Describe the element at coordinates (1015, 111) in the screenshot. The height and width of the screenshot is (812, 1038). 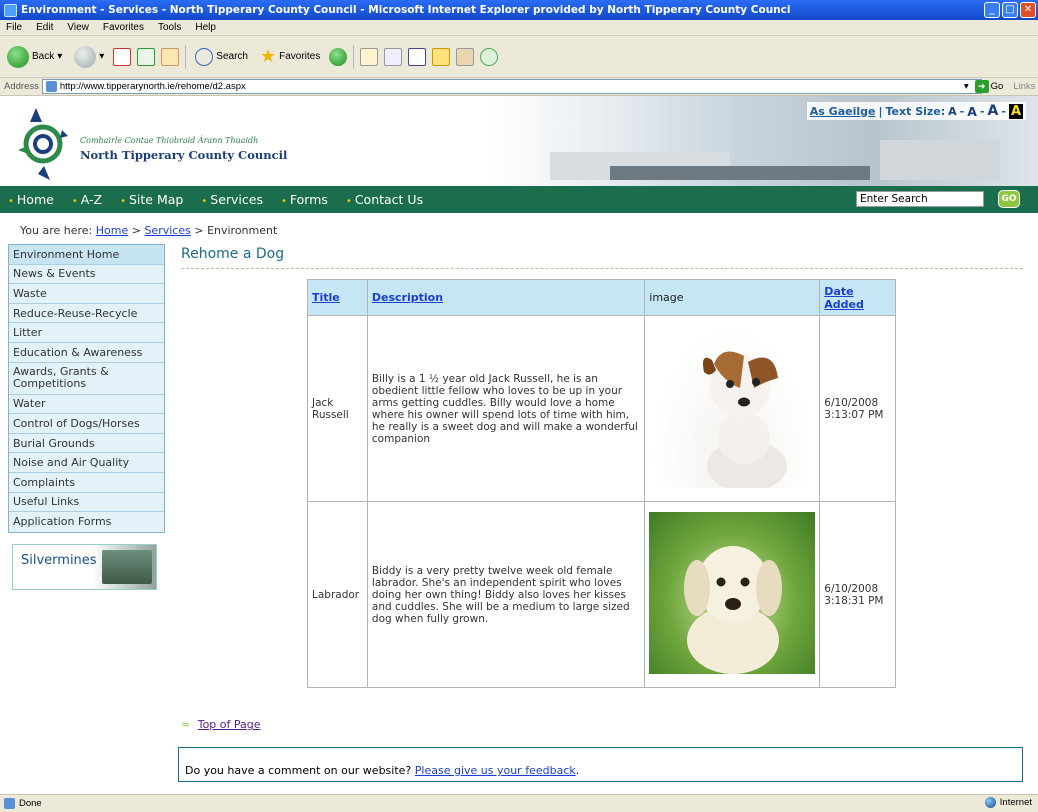
I see `text-size-highcontrast: A` at that location.